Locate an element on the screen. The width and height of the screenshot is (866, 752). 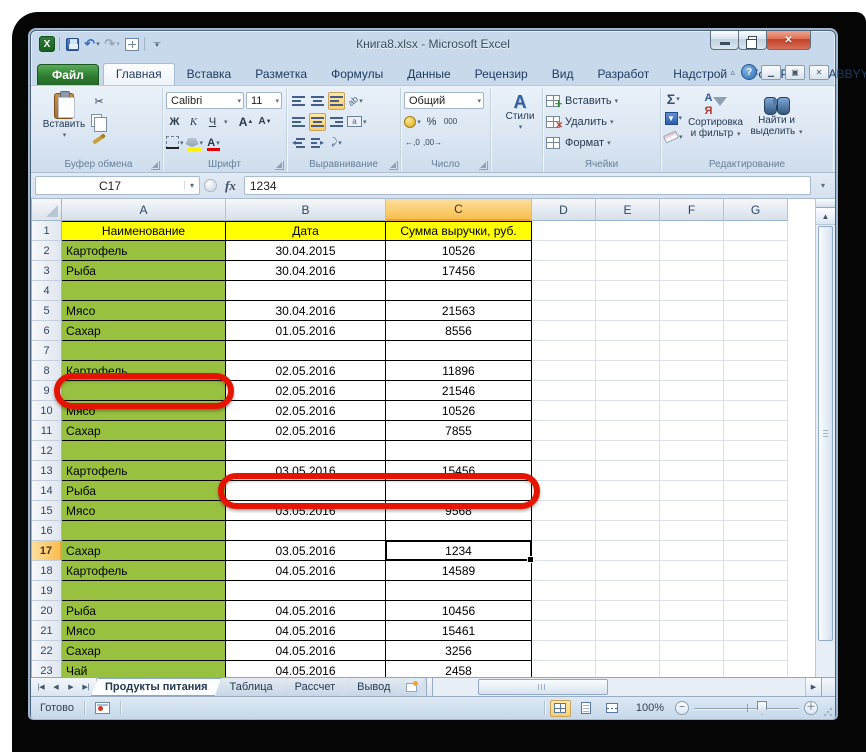
page-layout-view-button is located at coordinates (586, 708).